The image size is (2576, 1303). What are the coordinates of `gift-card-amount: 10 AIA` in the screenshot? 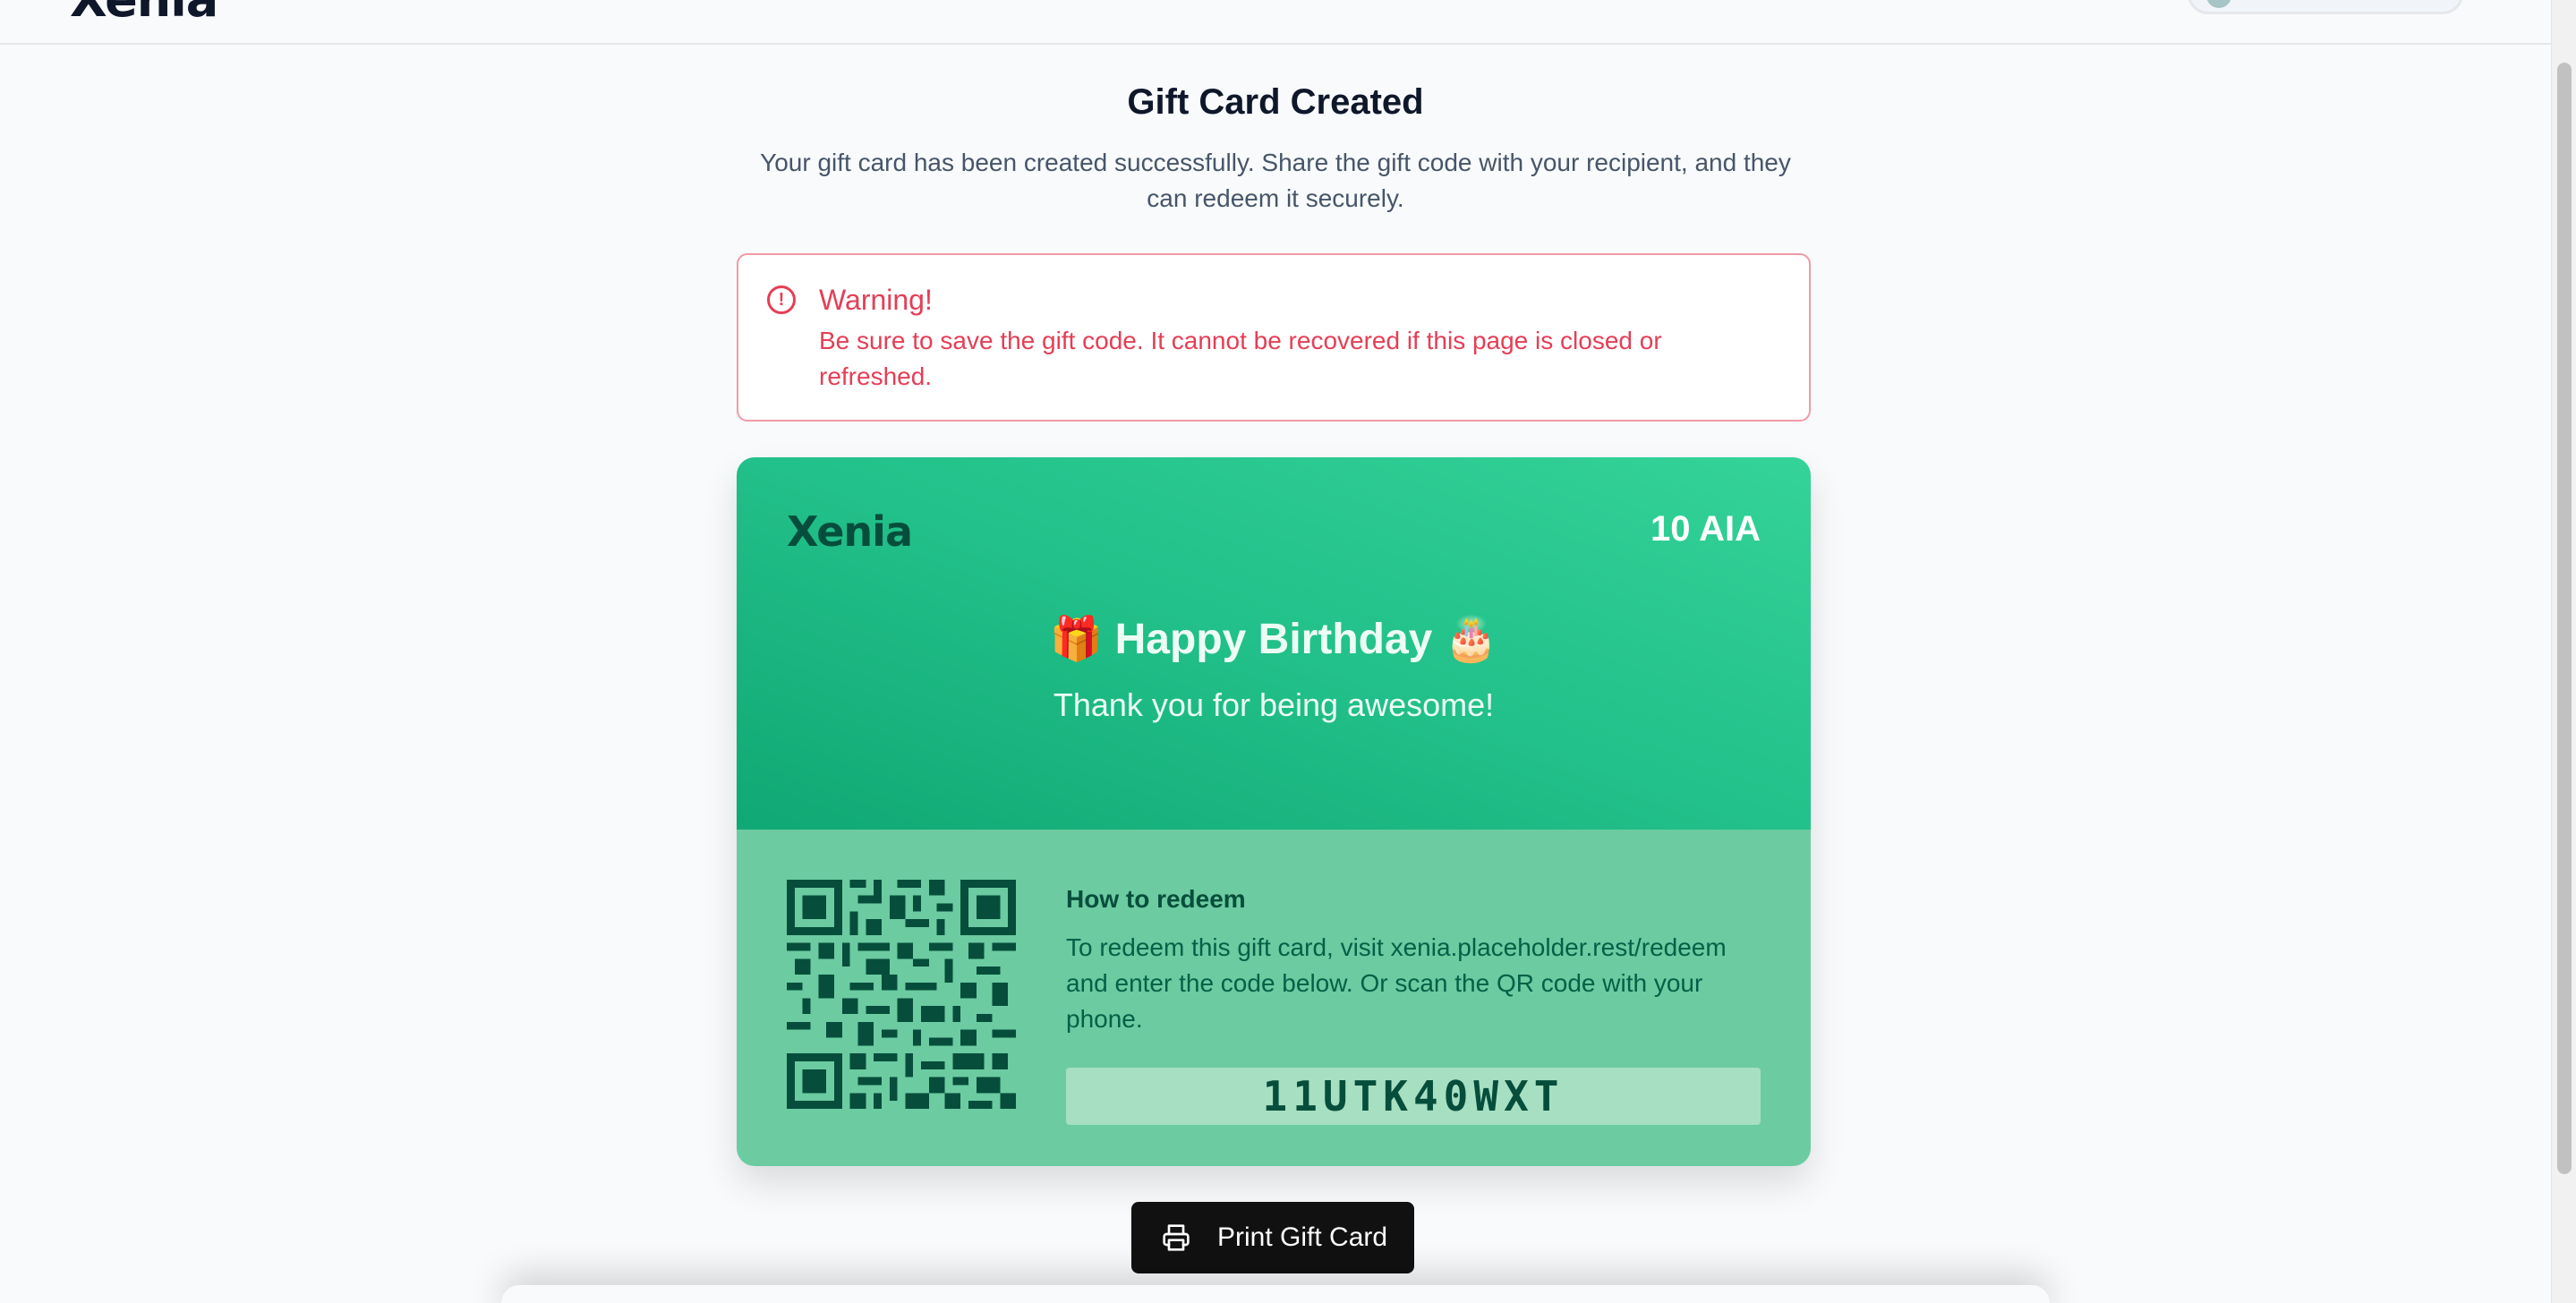 It's located at (1705, 529).